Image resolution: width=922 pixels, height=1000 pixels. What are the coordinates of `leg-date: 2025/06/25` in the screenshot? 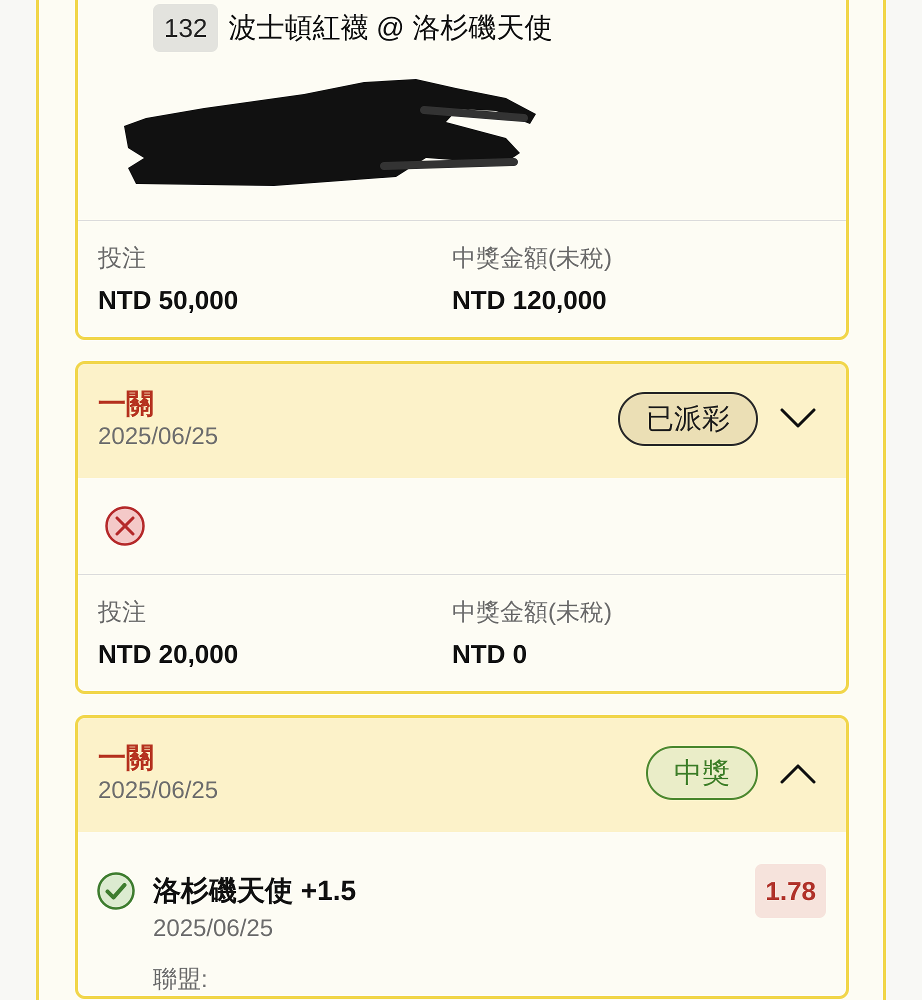 It's located at (213, 929).